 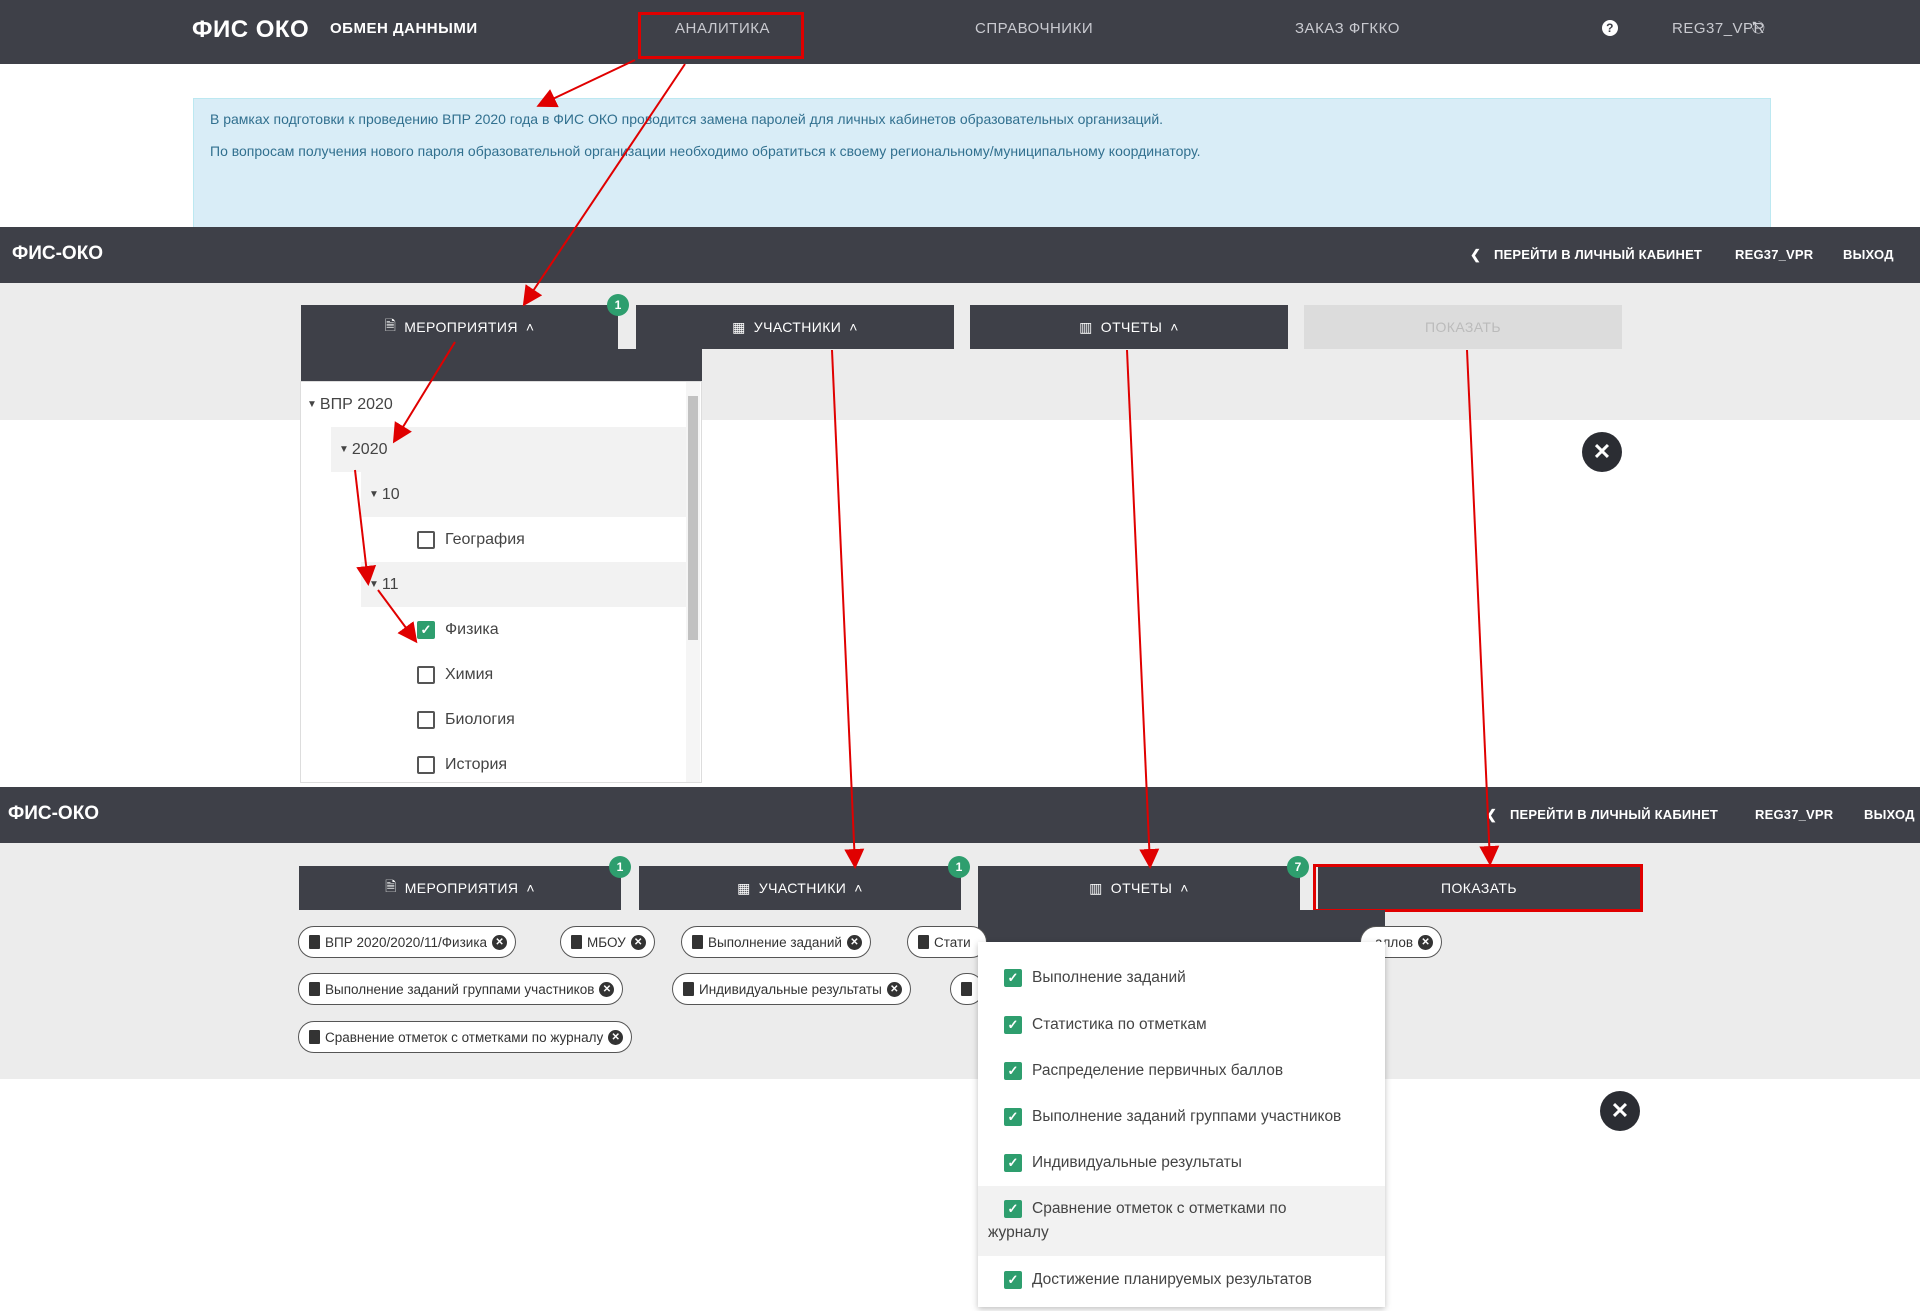 I want to click on chip-report: Выполнение заданий ✕, so click(x=776, y=942).